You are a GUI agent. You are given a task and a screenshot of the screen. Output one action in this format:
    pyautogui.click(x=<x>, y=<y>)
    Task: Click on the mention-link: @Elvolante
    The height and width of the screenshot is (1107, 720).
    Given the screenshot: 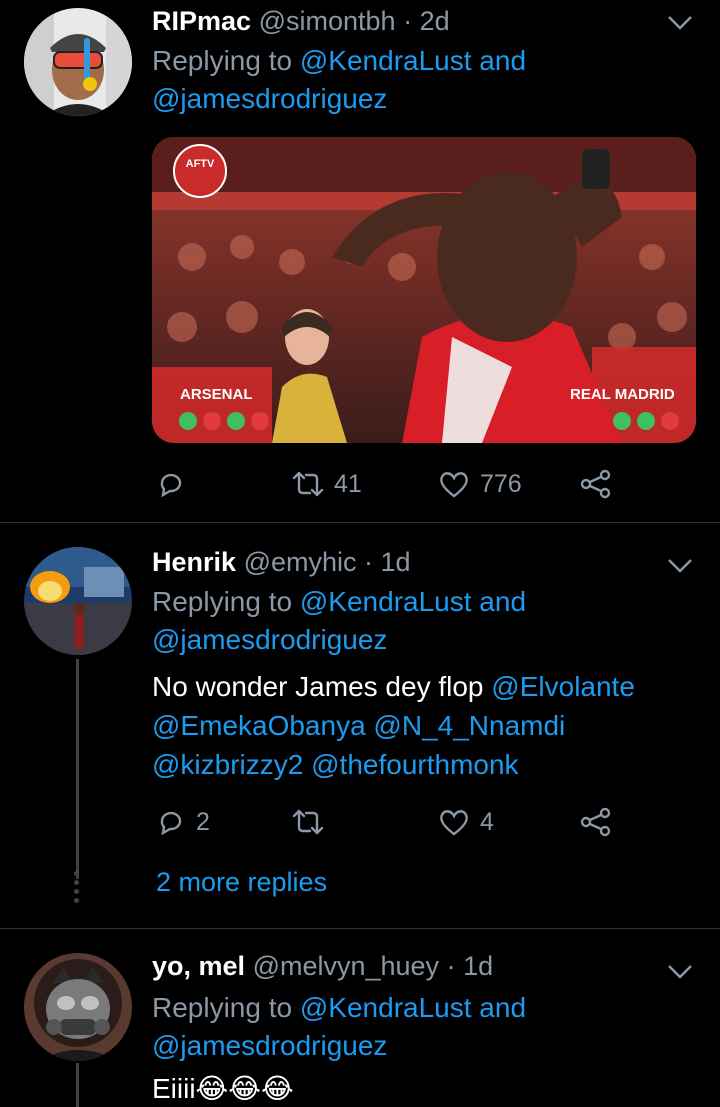 What is the action you would take?
    pyautogui.click(x=563, y=686)
    